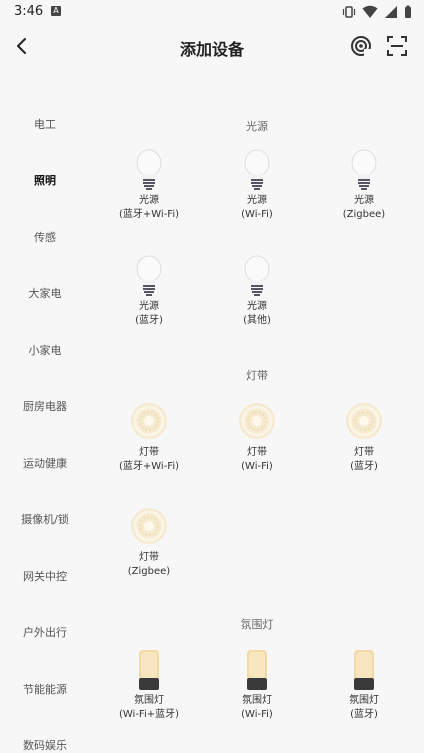 This screenshot has width=424, height=753. Describe the element at coordinates (349, 12) in the screenshot. I see `vibrate-icon` at that location.